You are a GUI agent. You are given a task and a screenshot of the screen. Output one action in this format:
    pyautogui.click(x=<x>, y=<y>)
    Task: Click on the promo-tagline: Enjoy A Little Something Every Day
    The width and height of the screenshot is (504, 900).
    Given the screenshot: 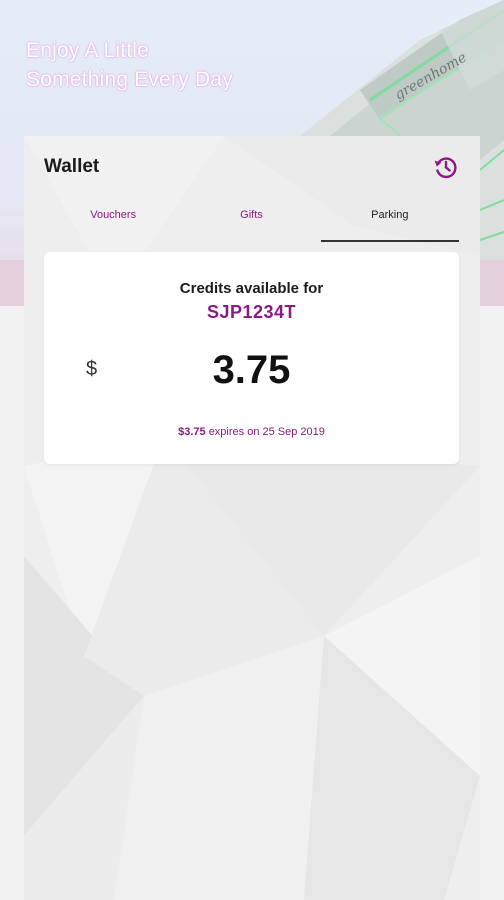 What is the action you would take?
    pyautogui.click(x=129, y=65)
    